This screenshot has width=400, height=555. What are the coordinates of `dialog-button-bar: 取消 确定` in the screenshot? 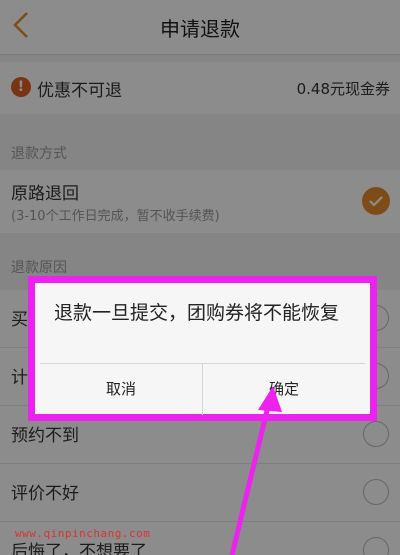 It's located at (202, 389).